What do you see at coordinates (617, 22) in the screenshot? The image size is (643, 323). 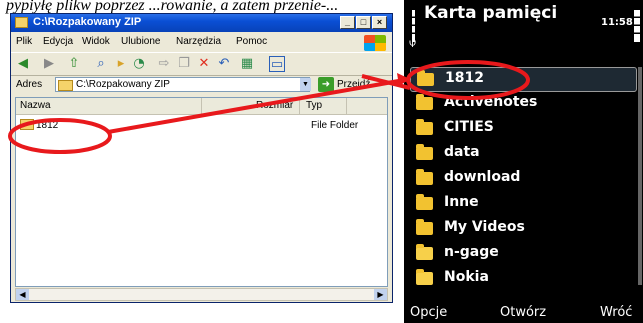 I see `clock: 11:58` at bounding box center [617, 22].